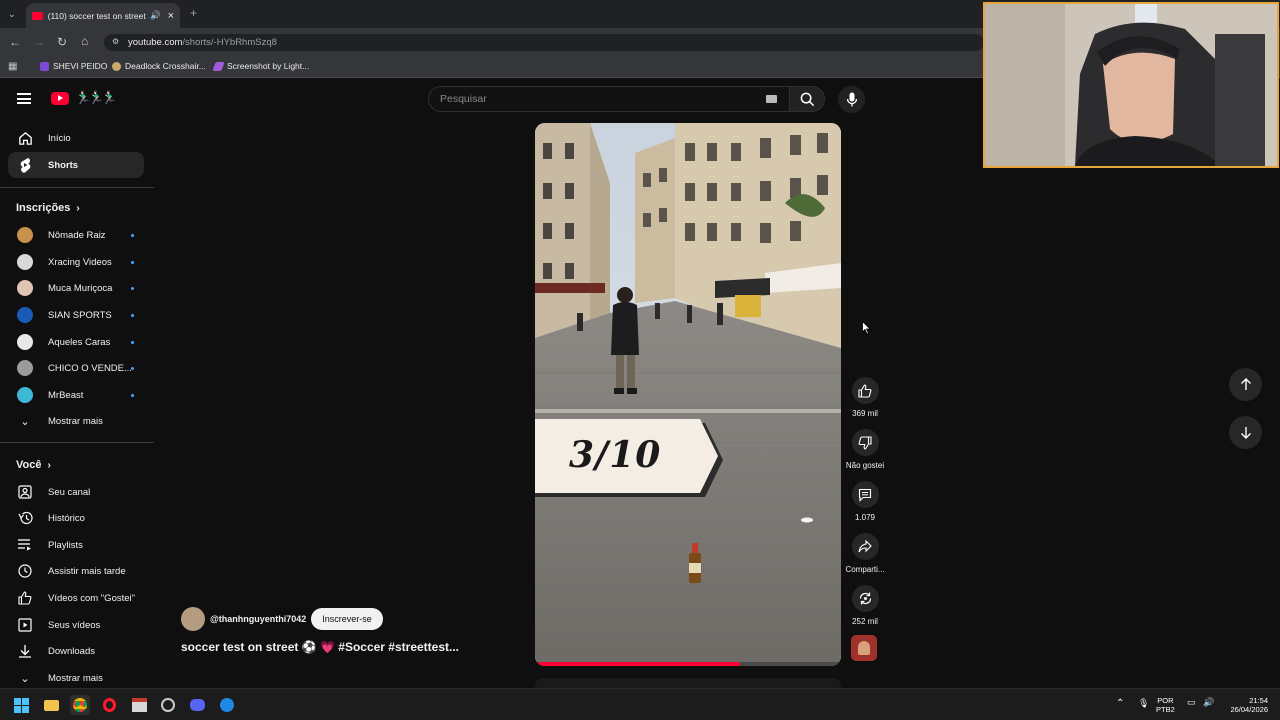 The width and height of the screenshot is (1280, 720). Describe the element at coordinates (865, 495) in the screenshot. I see `comment-icon` at that location.